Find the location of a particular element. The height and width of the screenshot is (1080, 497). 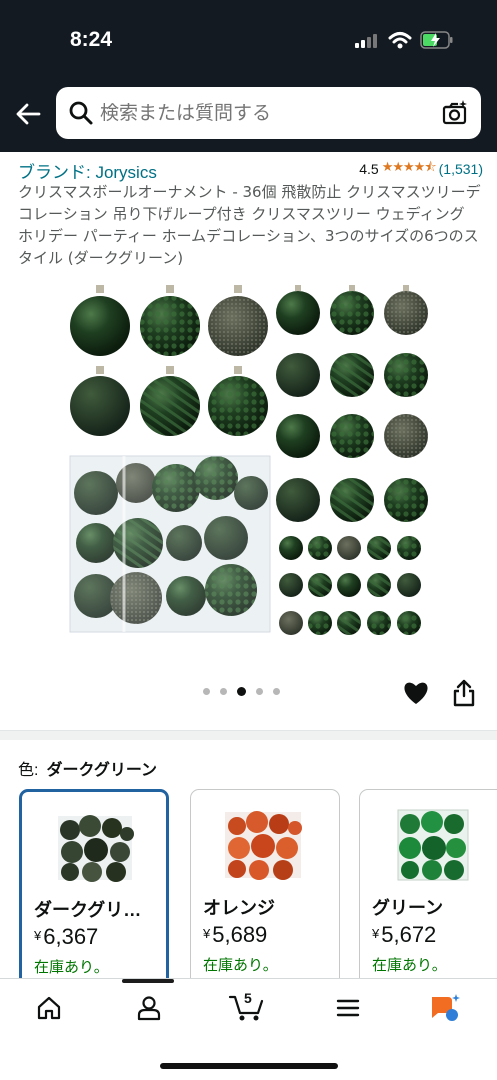

variant-card-green: グリーン ¥5,672 在庫あり。 is located at coordinates (428, 889).